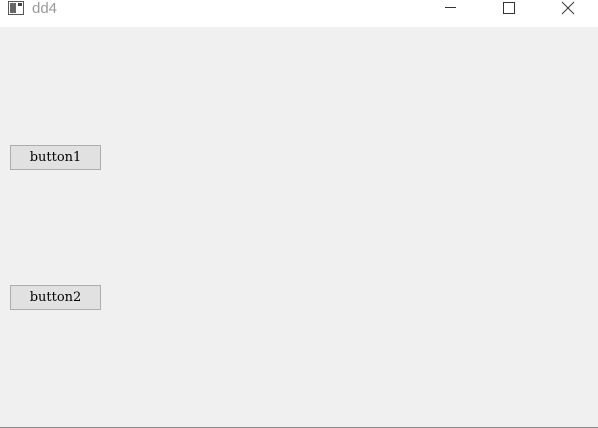 This screenshot has height=428, width=598. What do you see at coordinates (45, 8) in the screenshot?
I see `window-title: dd4` at bounding box center [45, 8].